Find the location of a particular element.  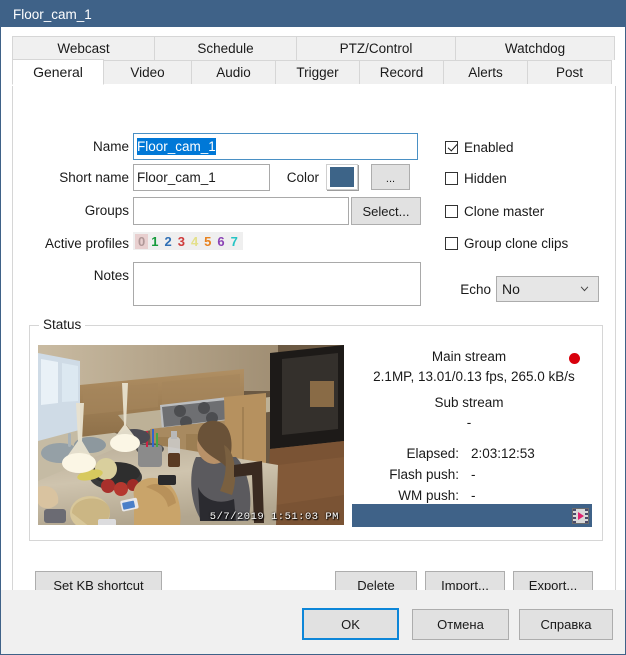

tab-general: General is located at coordinates (58, 72).